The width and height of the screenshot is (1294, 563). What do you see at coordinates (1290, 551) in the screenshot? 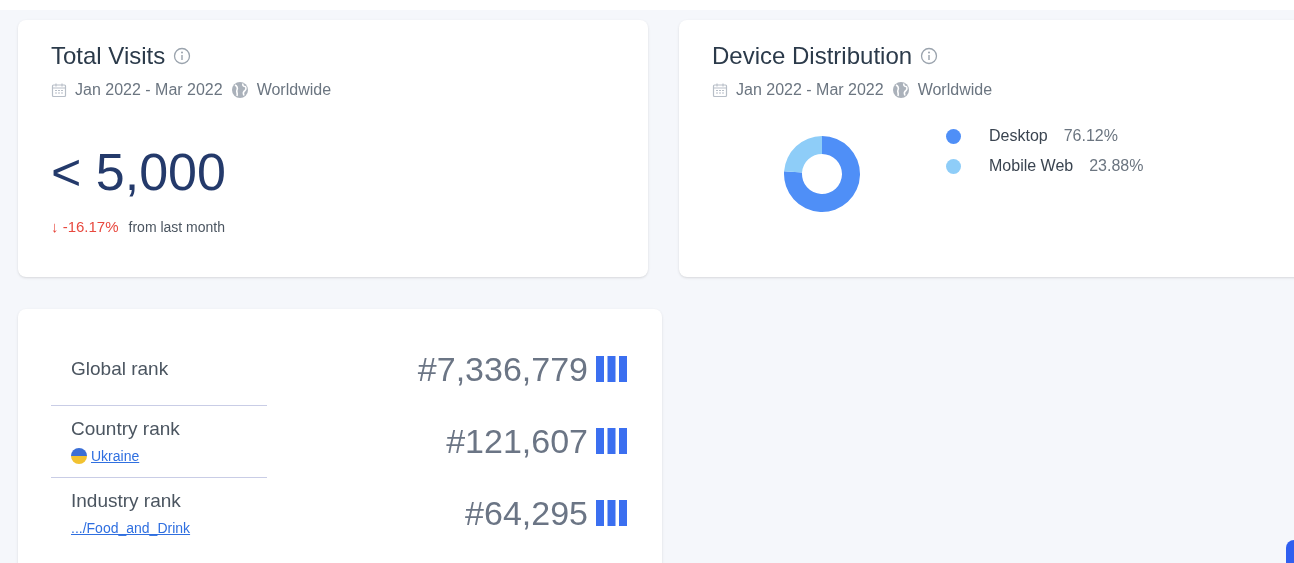
I see `chat-button` at bounding box center [1290, 551].